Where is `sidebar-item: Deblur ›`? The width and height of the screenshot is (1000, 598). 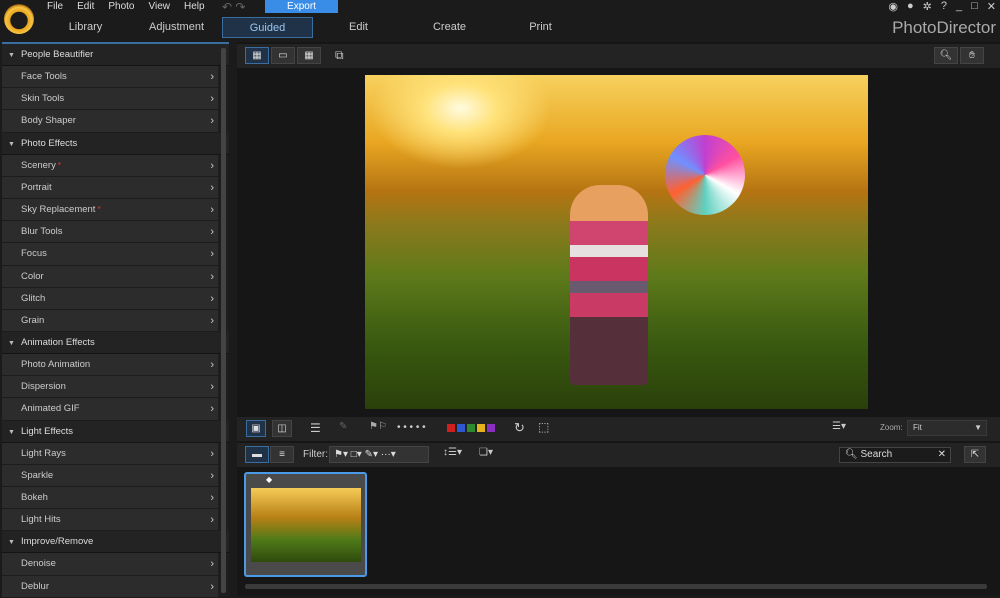
sidebar-item: Deblur › is located at coordinates (110, 586).